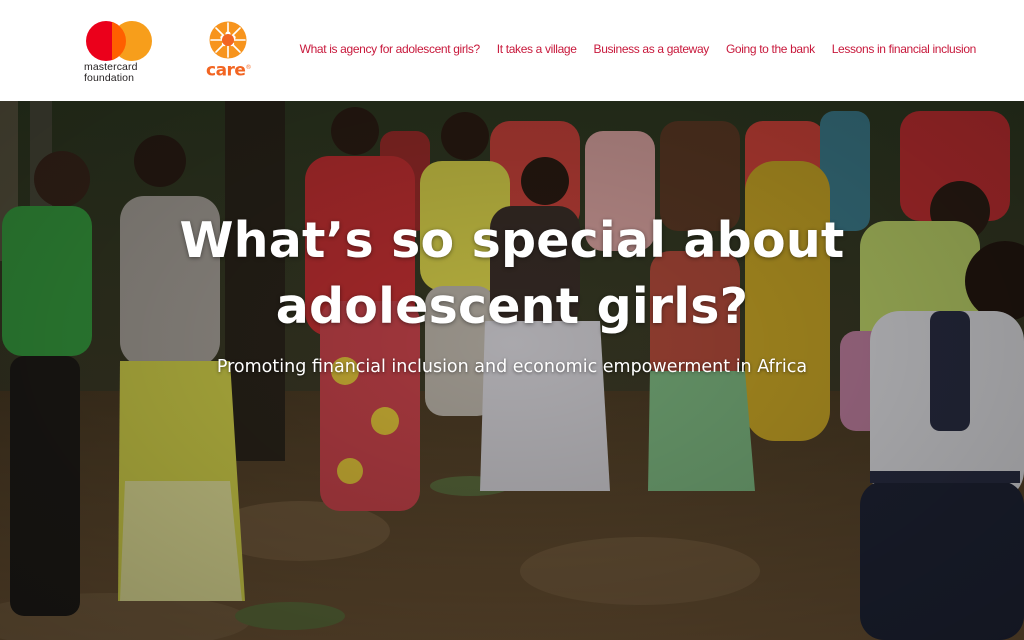 The height and width of the screenshot is (640, 1024). I want to click on hero-title-line2: adolescent girls?, so click(512, 306).